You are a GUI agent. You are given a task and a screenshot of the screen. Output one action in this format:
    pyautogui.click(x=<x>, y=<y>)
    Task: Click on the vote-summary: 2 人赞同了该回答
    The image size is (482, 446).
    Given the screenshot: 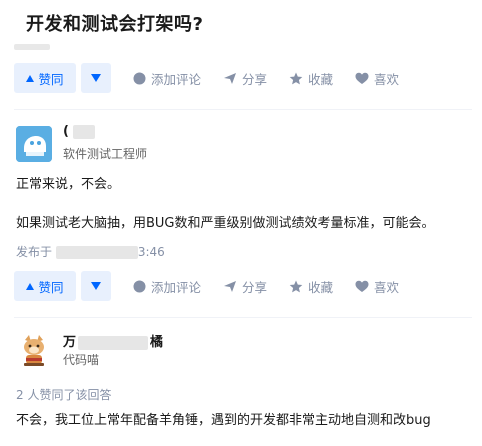 What is the action you would take?
    pyautogui.click(x=64, y=395)
    